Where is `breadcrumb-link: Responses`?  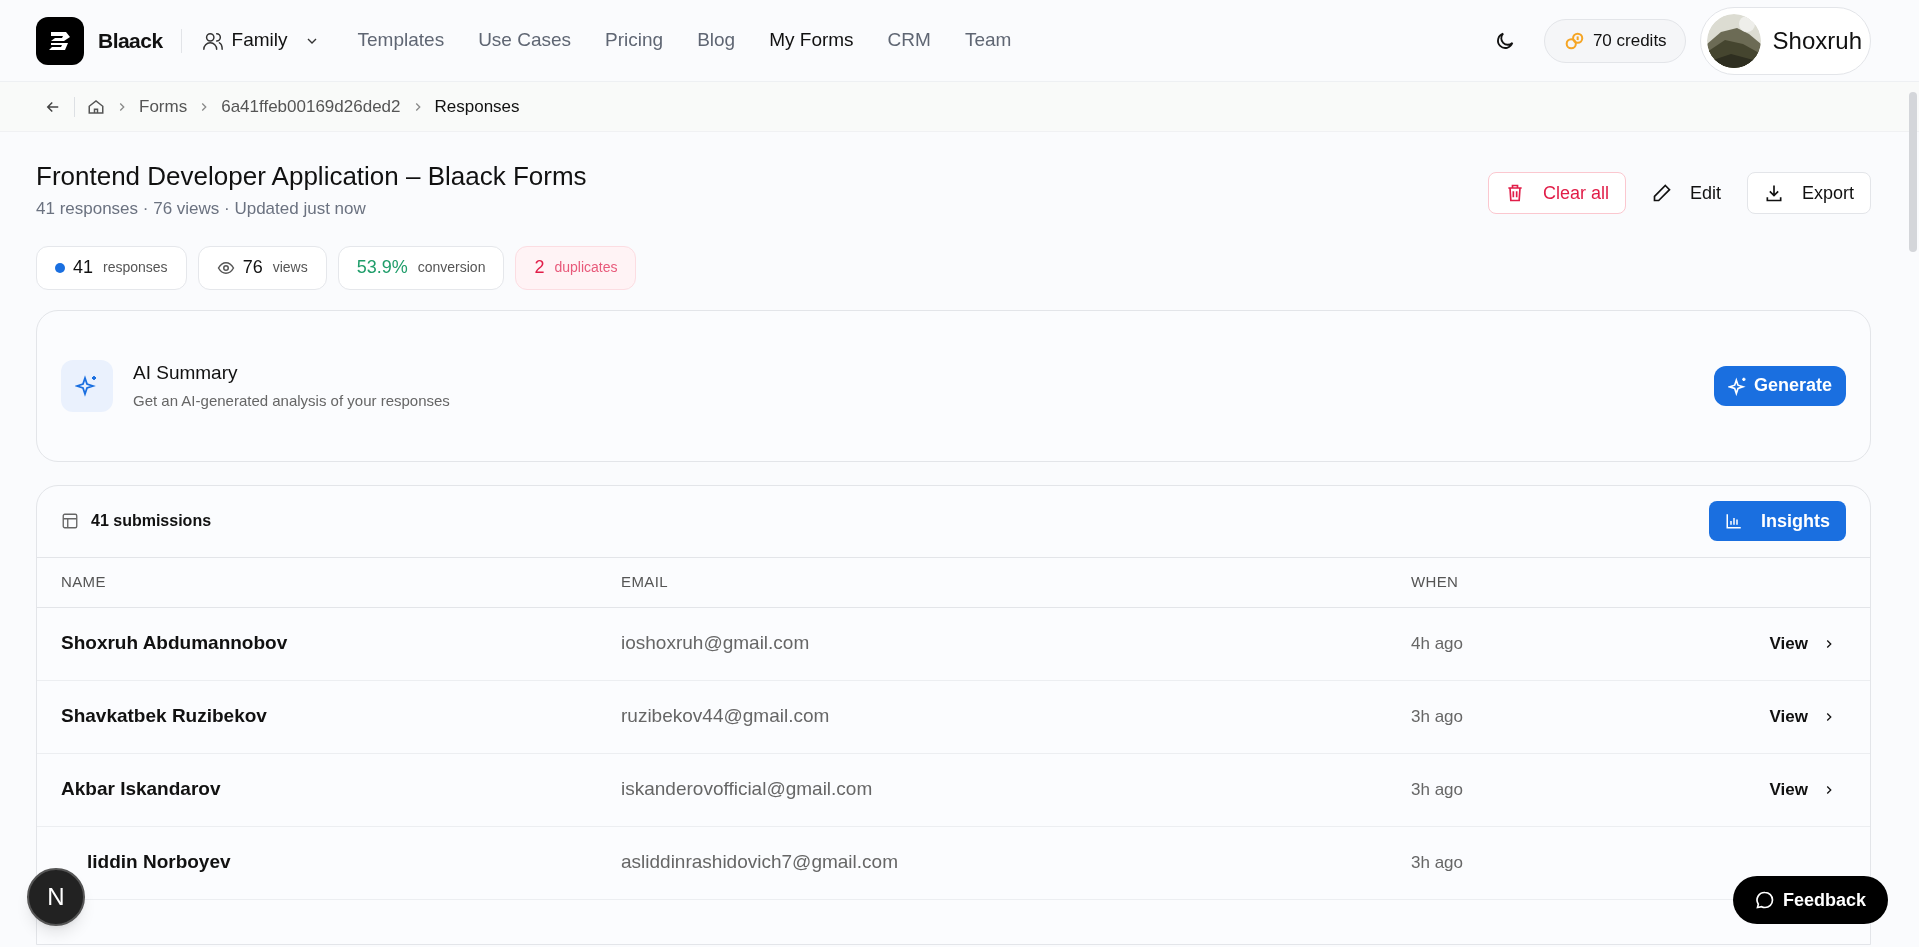
breadcrumb-link: Responses is located at coordinates (477, 106).